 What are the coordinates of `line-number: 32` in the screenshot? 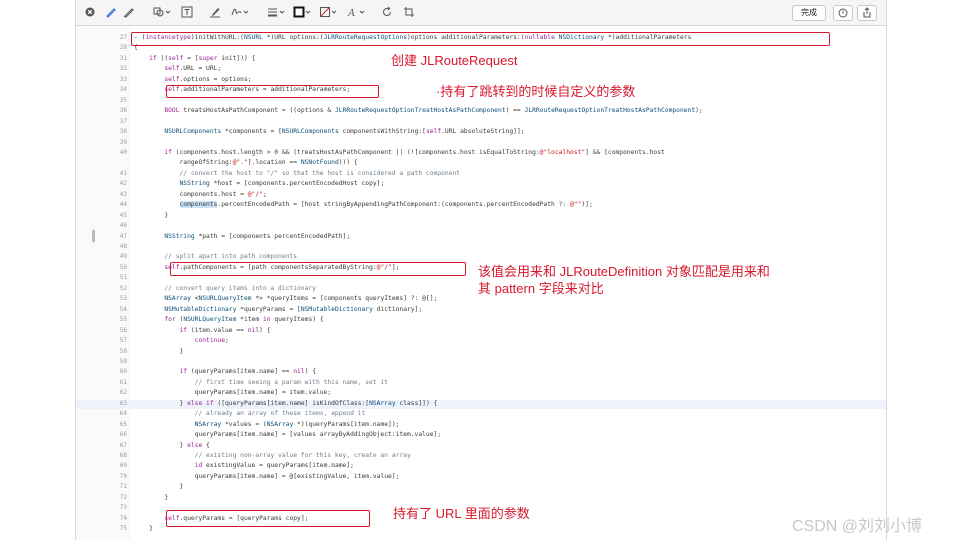 It's located at (123, 69).